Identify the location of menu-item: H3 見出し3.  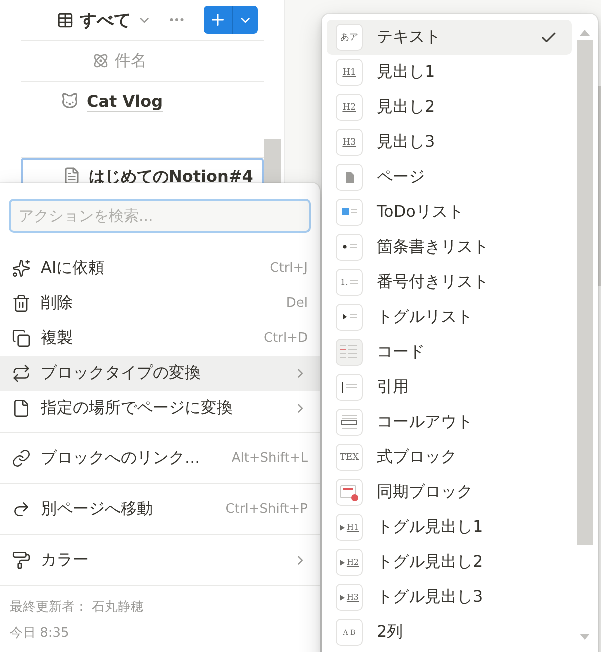
(449, 142).